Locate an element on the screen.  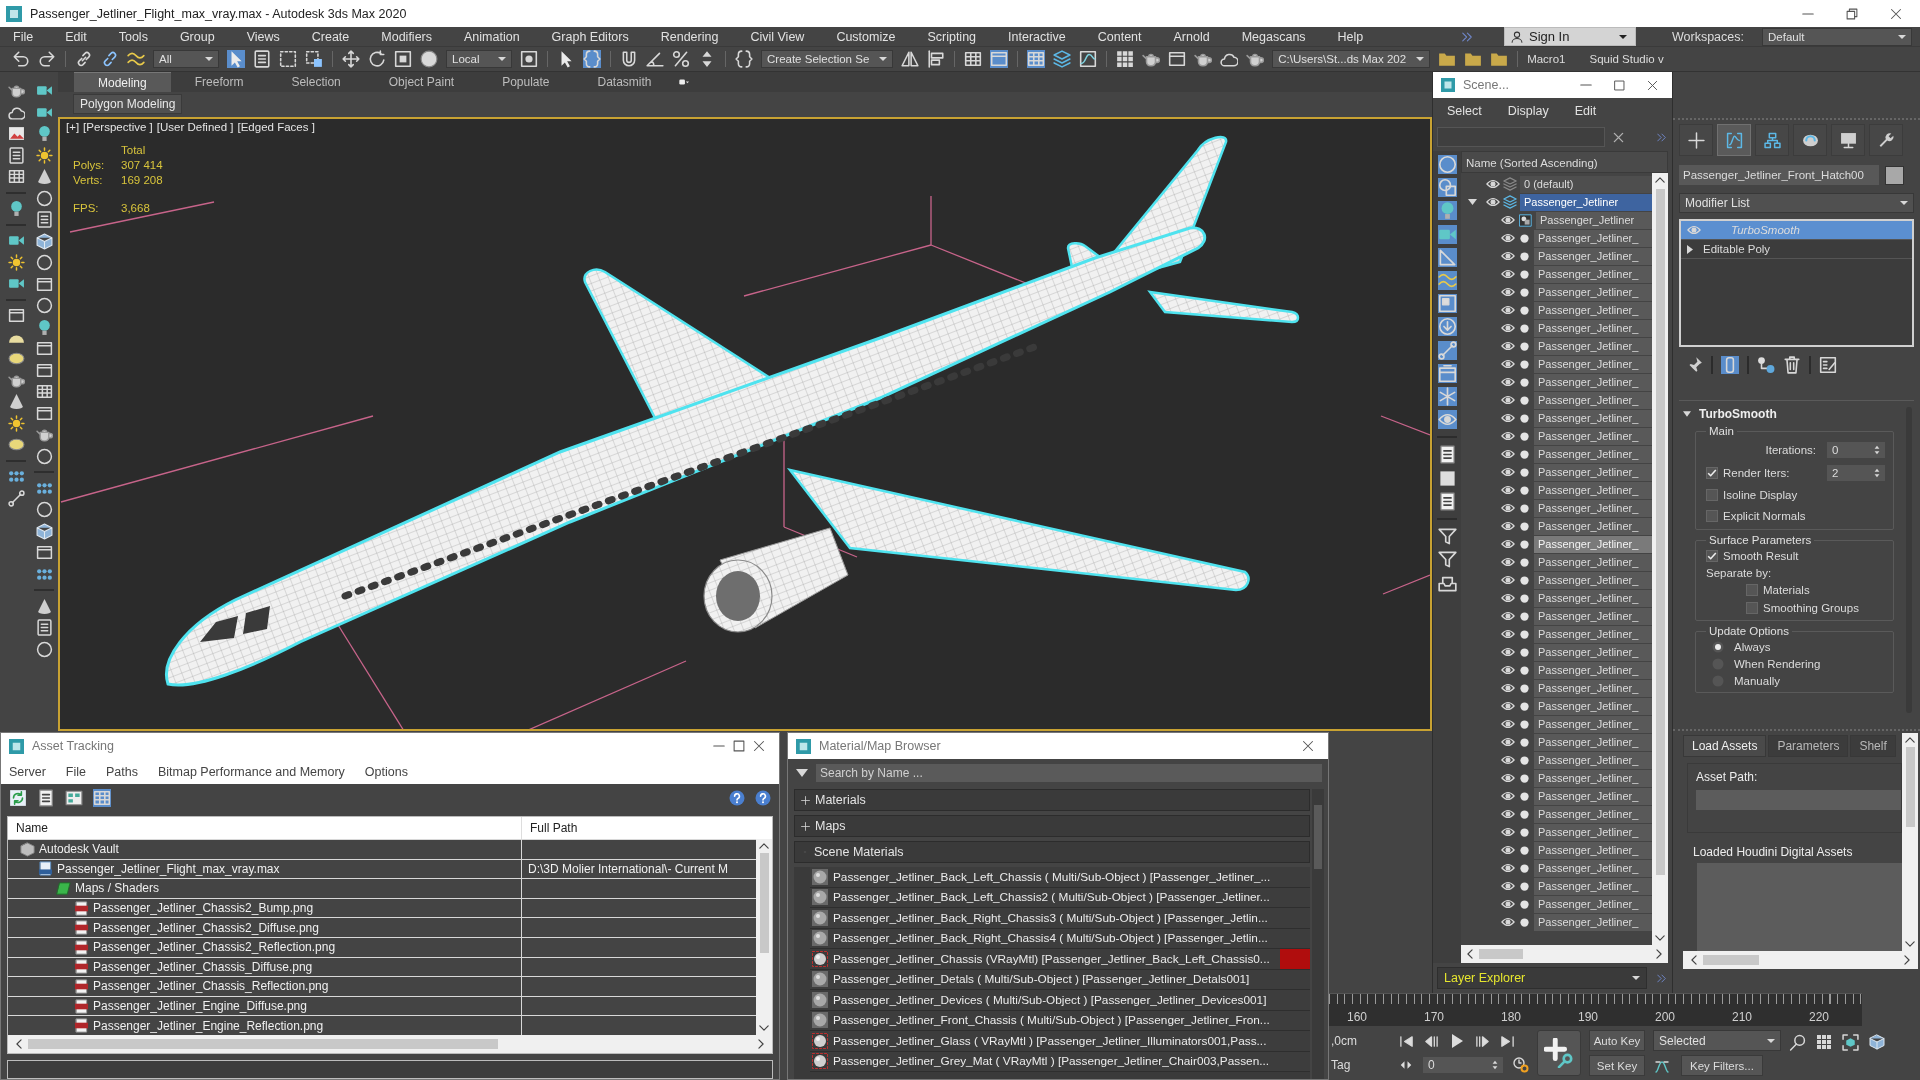
category-header: Scene Materials is located at coordinates (1052, 852).